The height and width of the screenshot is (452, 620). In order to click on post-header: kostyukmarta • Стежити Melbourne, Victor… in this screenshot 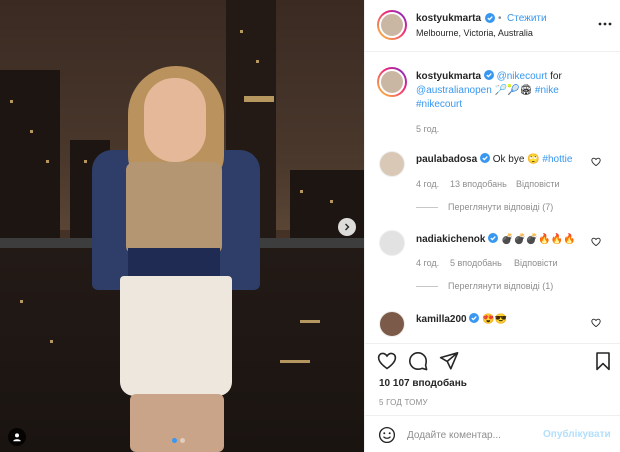, I will do `click(492, 26)`.